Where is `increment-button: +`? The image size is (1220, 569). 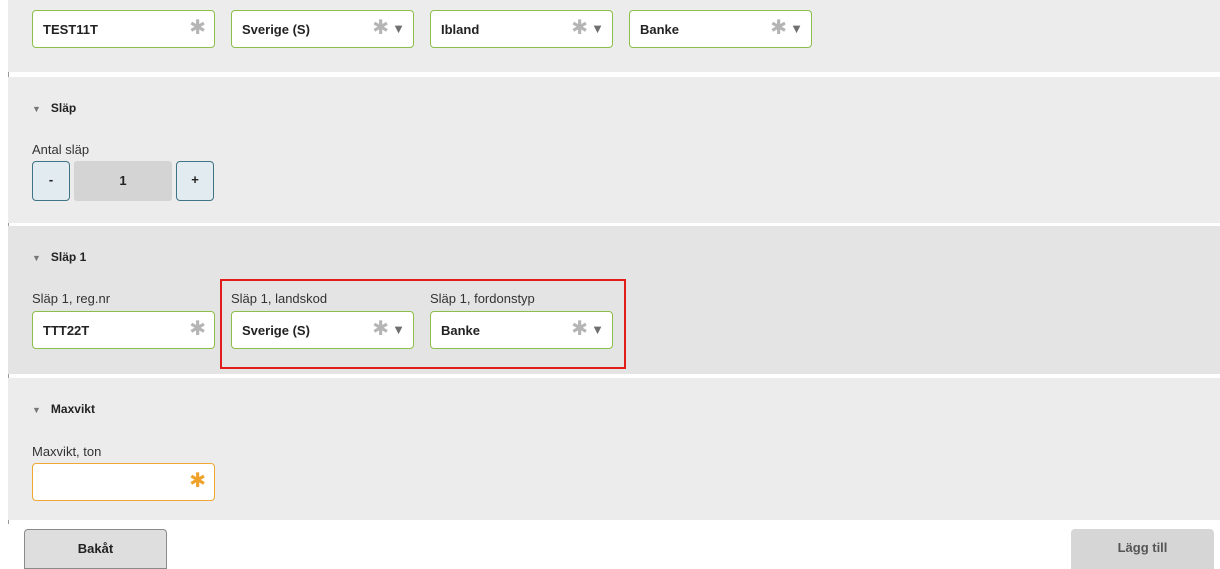 increment-button: + is located at coordinates (195, 181).